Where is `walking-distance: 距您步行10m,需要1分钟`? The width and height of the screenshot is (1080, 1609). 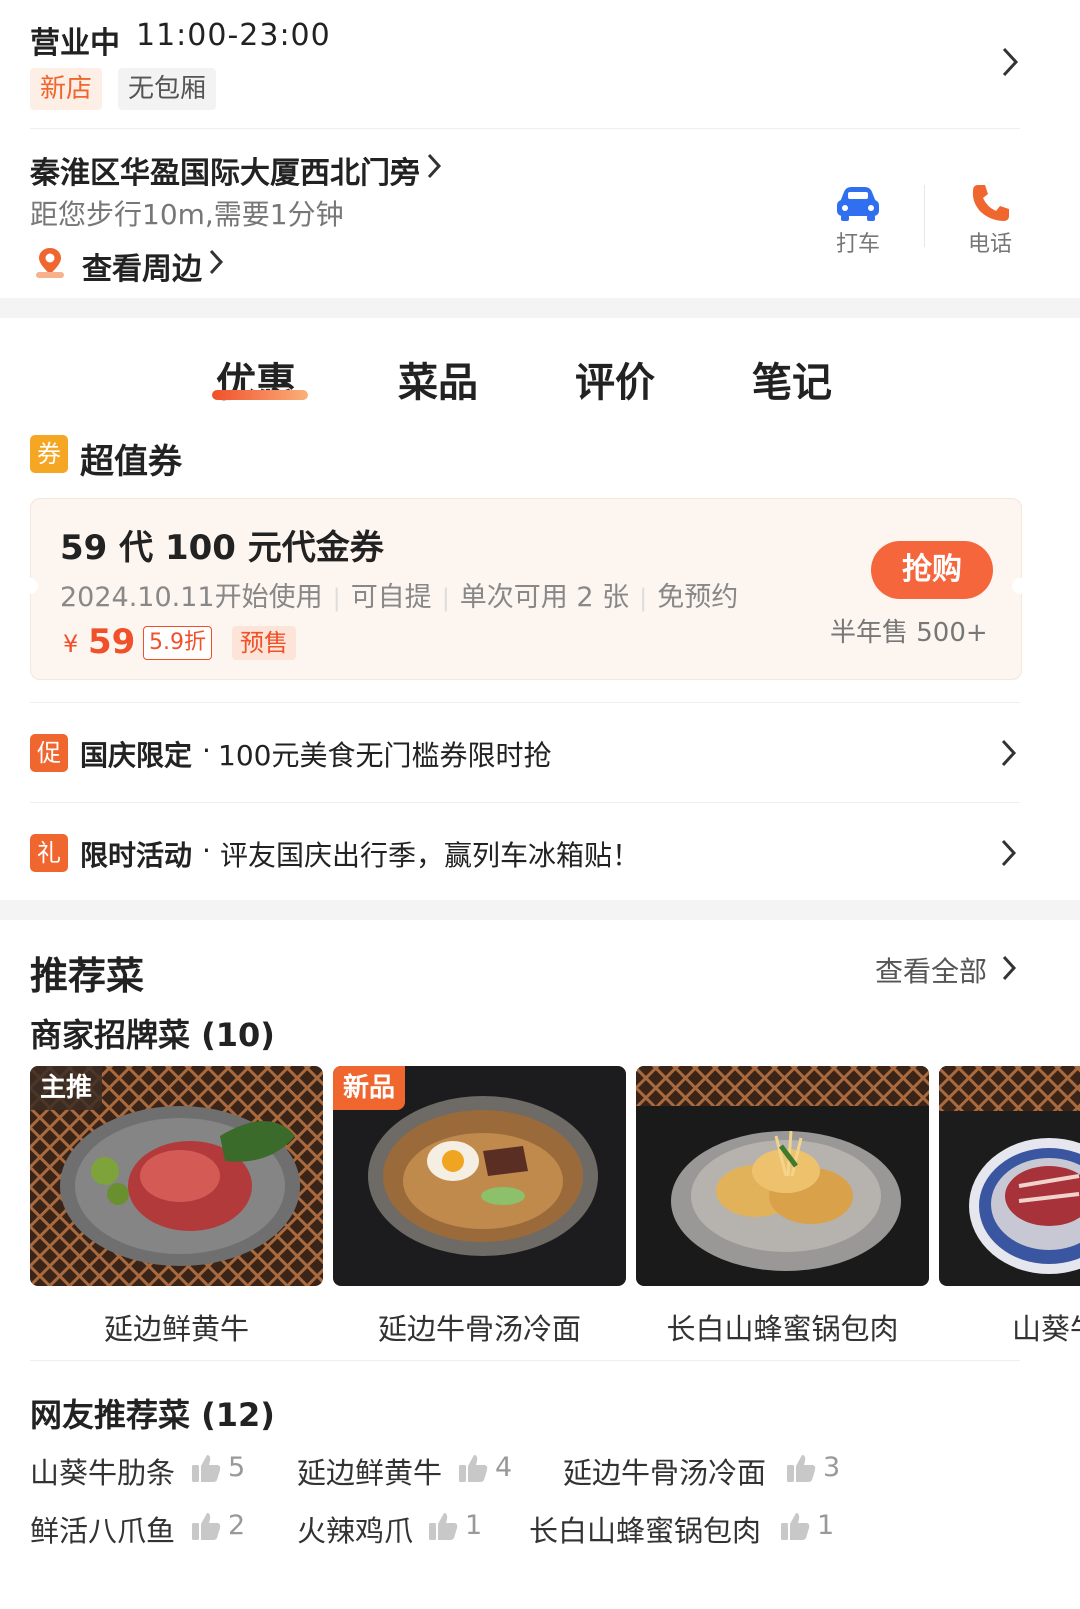
walking-distance: 距您步行10m,需要1分钟 is located at coordinates (187, 214).